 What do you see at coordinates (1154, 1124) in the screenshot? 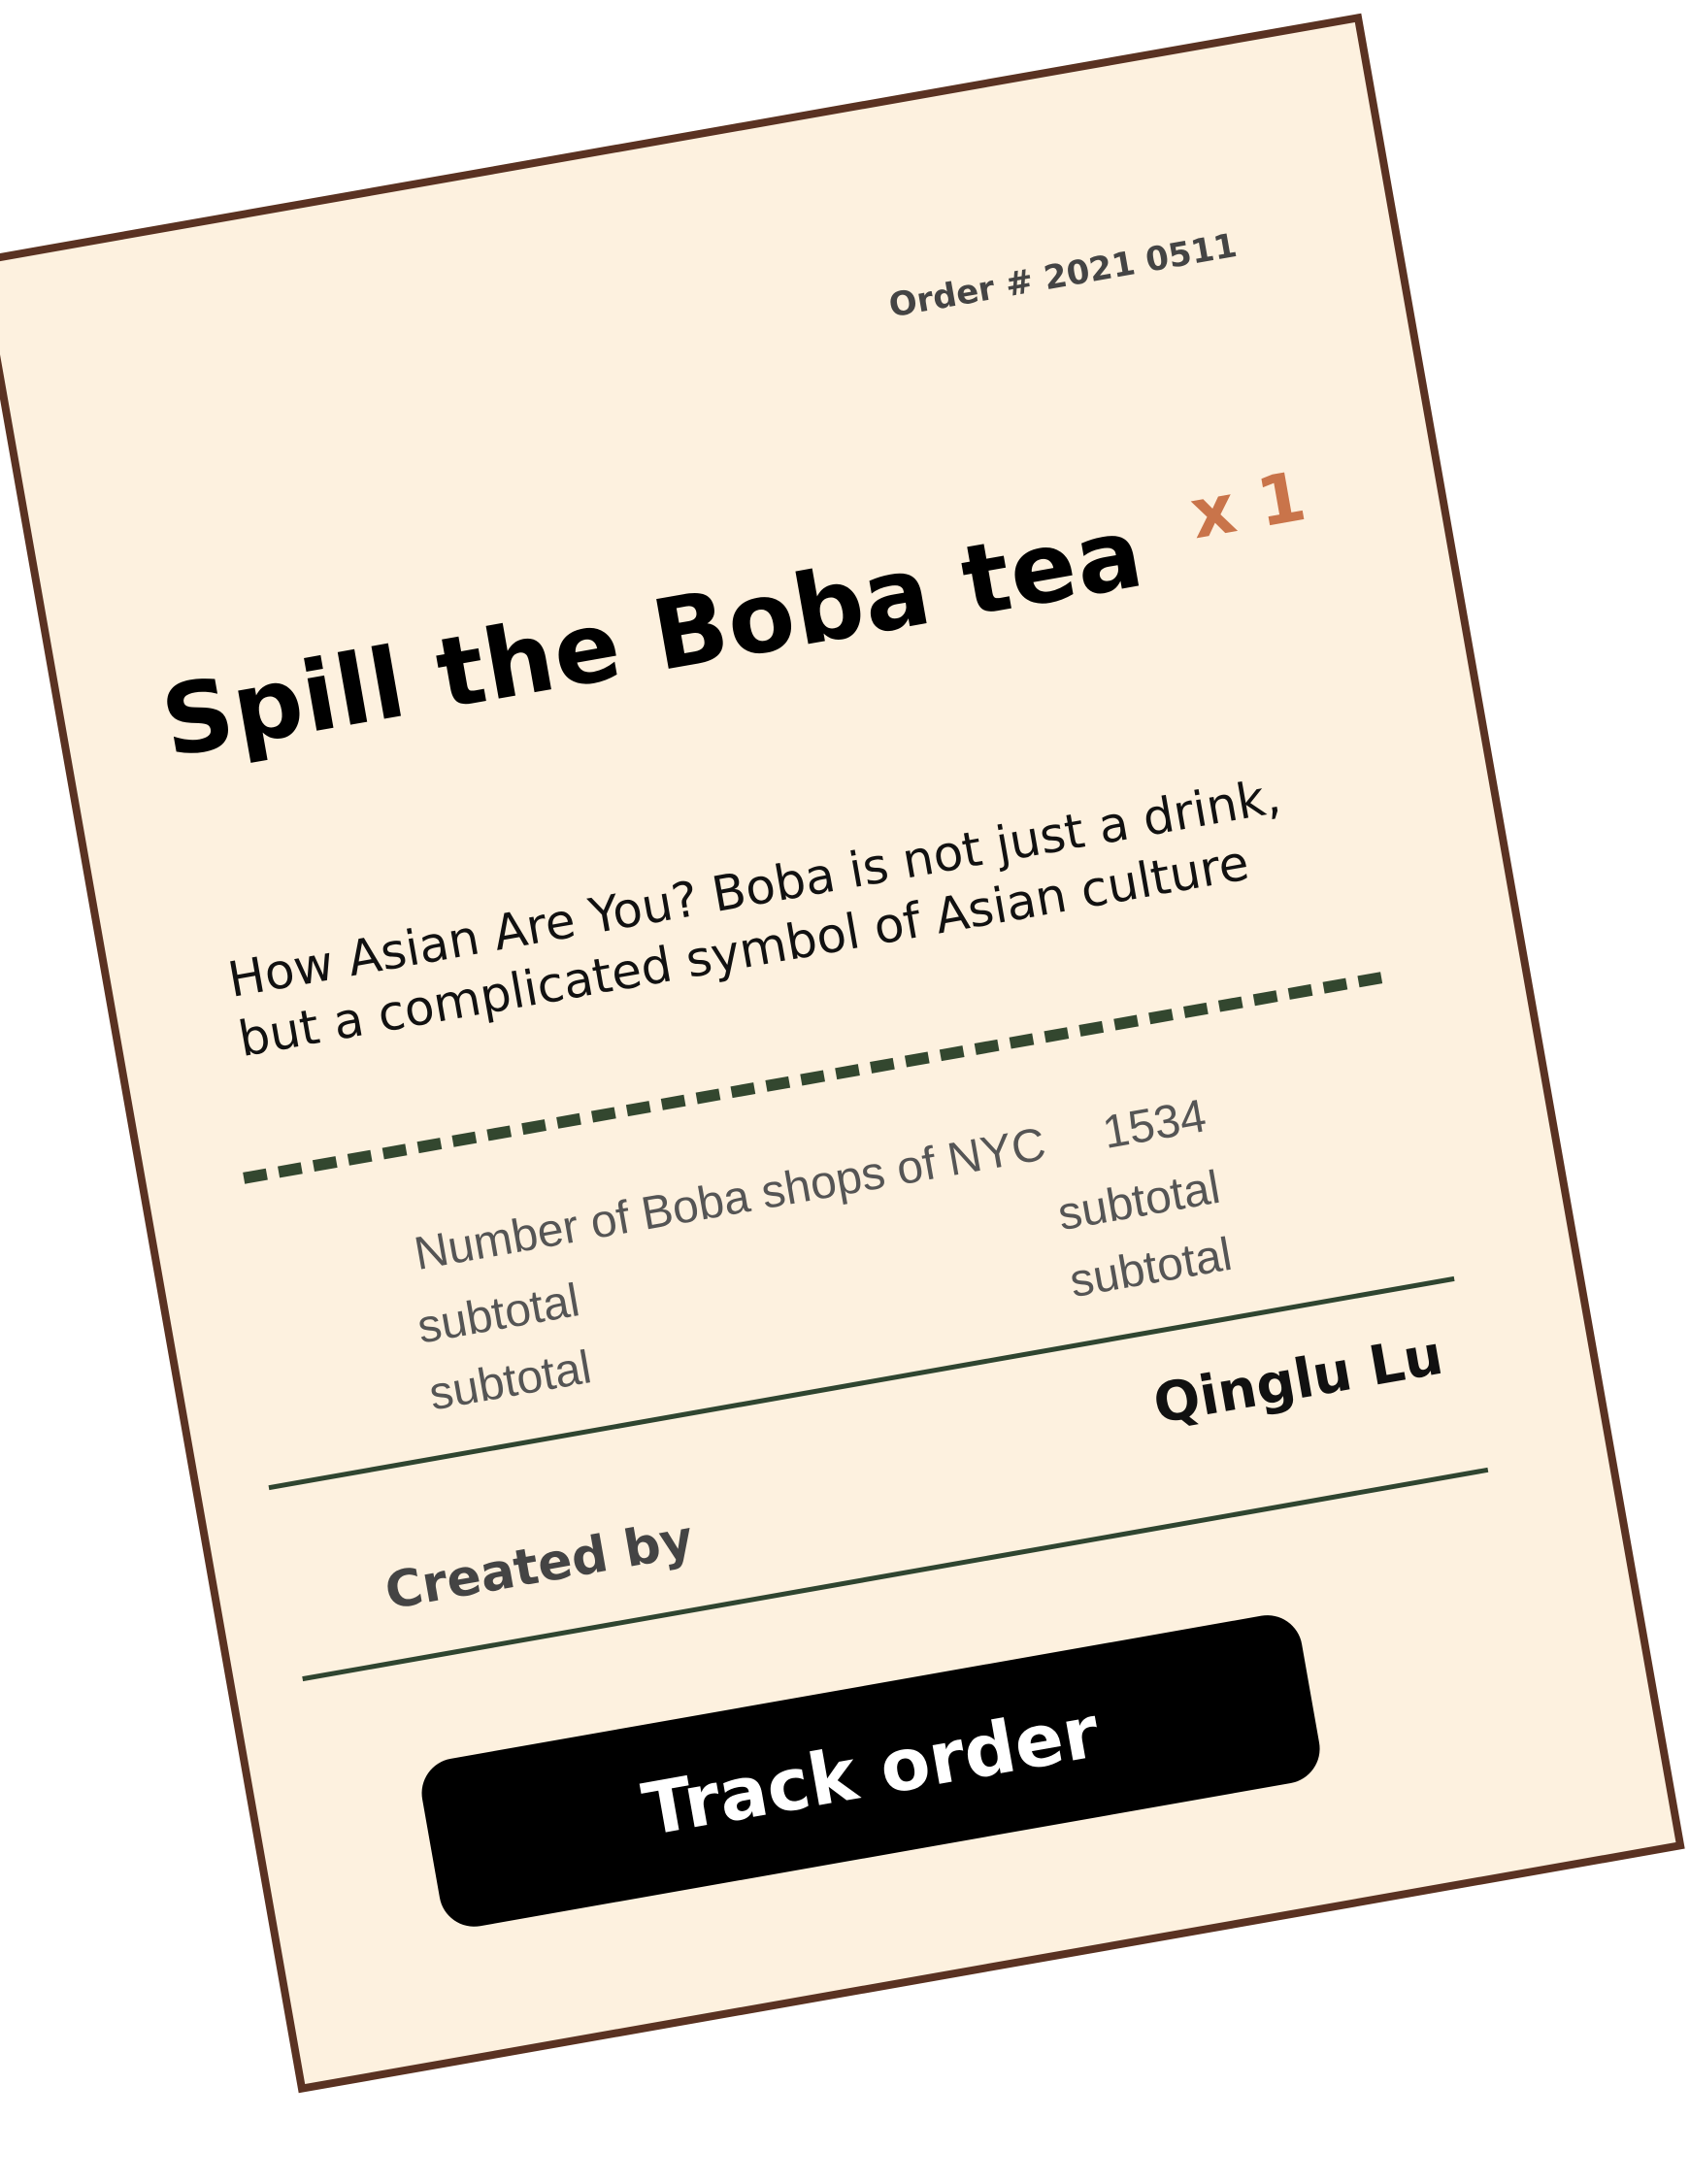
I see `stat-value: 1534` at bounding box center [1154, 1124].